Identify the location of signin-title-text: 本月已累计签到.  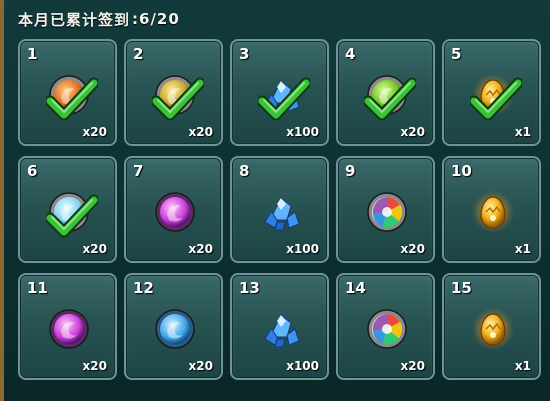
(74, 19).